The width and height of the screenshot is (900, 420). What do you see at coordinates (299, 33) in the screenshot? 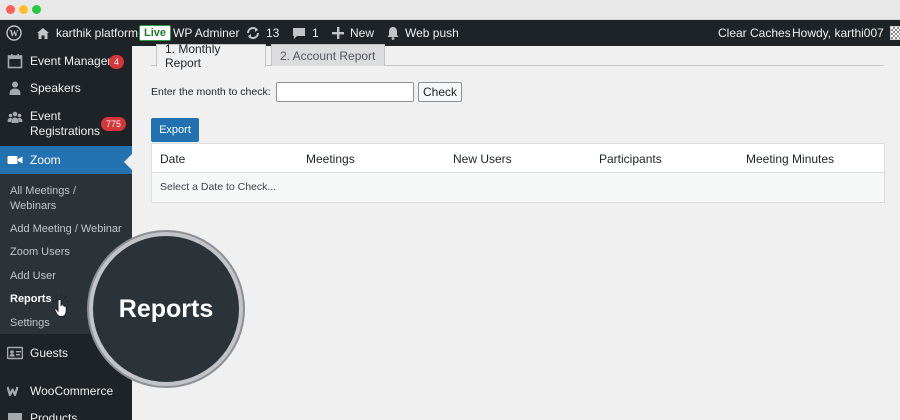
I see `comment-icon` at bounding box center [299, 33].